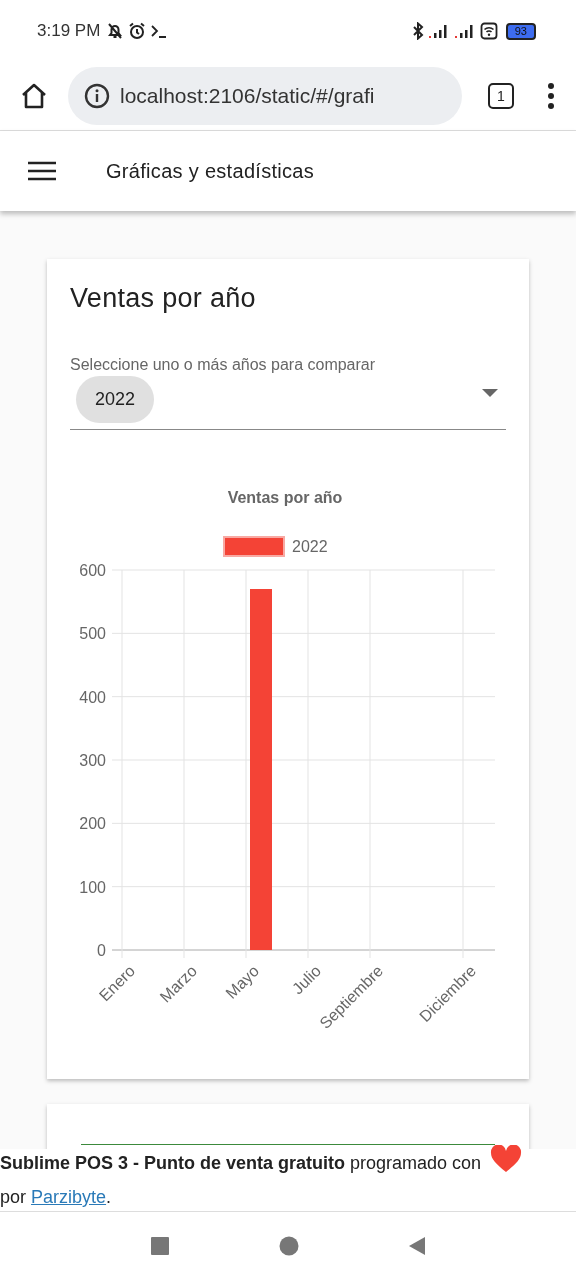 This screenshot has height=1280, width=576. What do you see at coordinates (92, 760) in the screenshot?
I see `y-axis-label: 300` at bounding box center [92, 760].